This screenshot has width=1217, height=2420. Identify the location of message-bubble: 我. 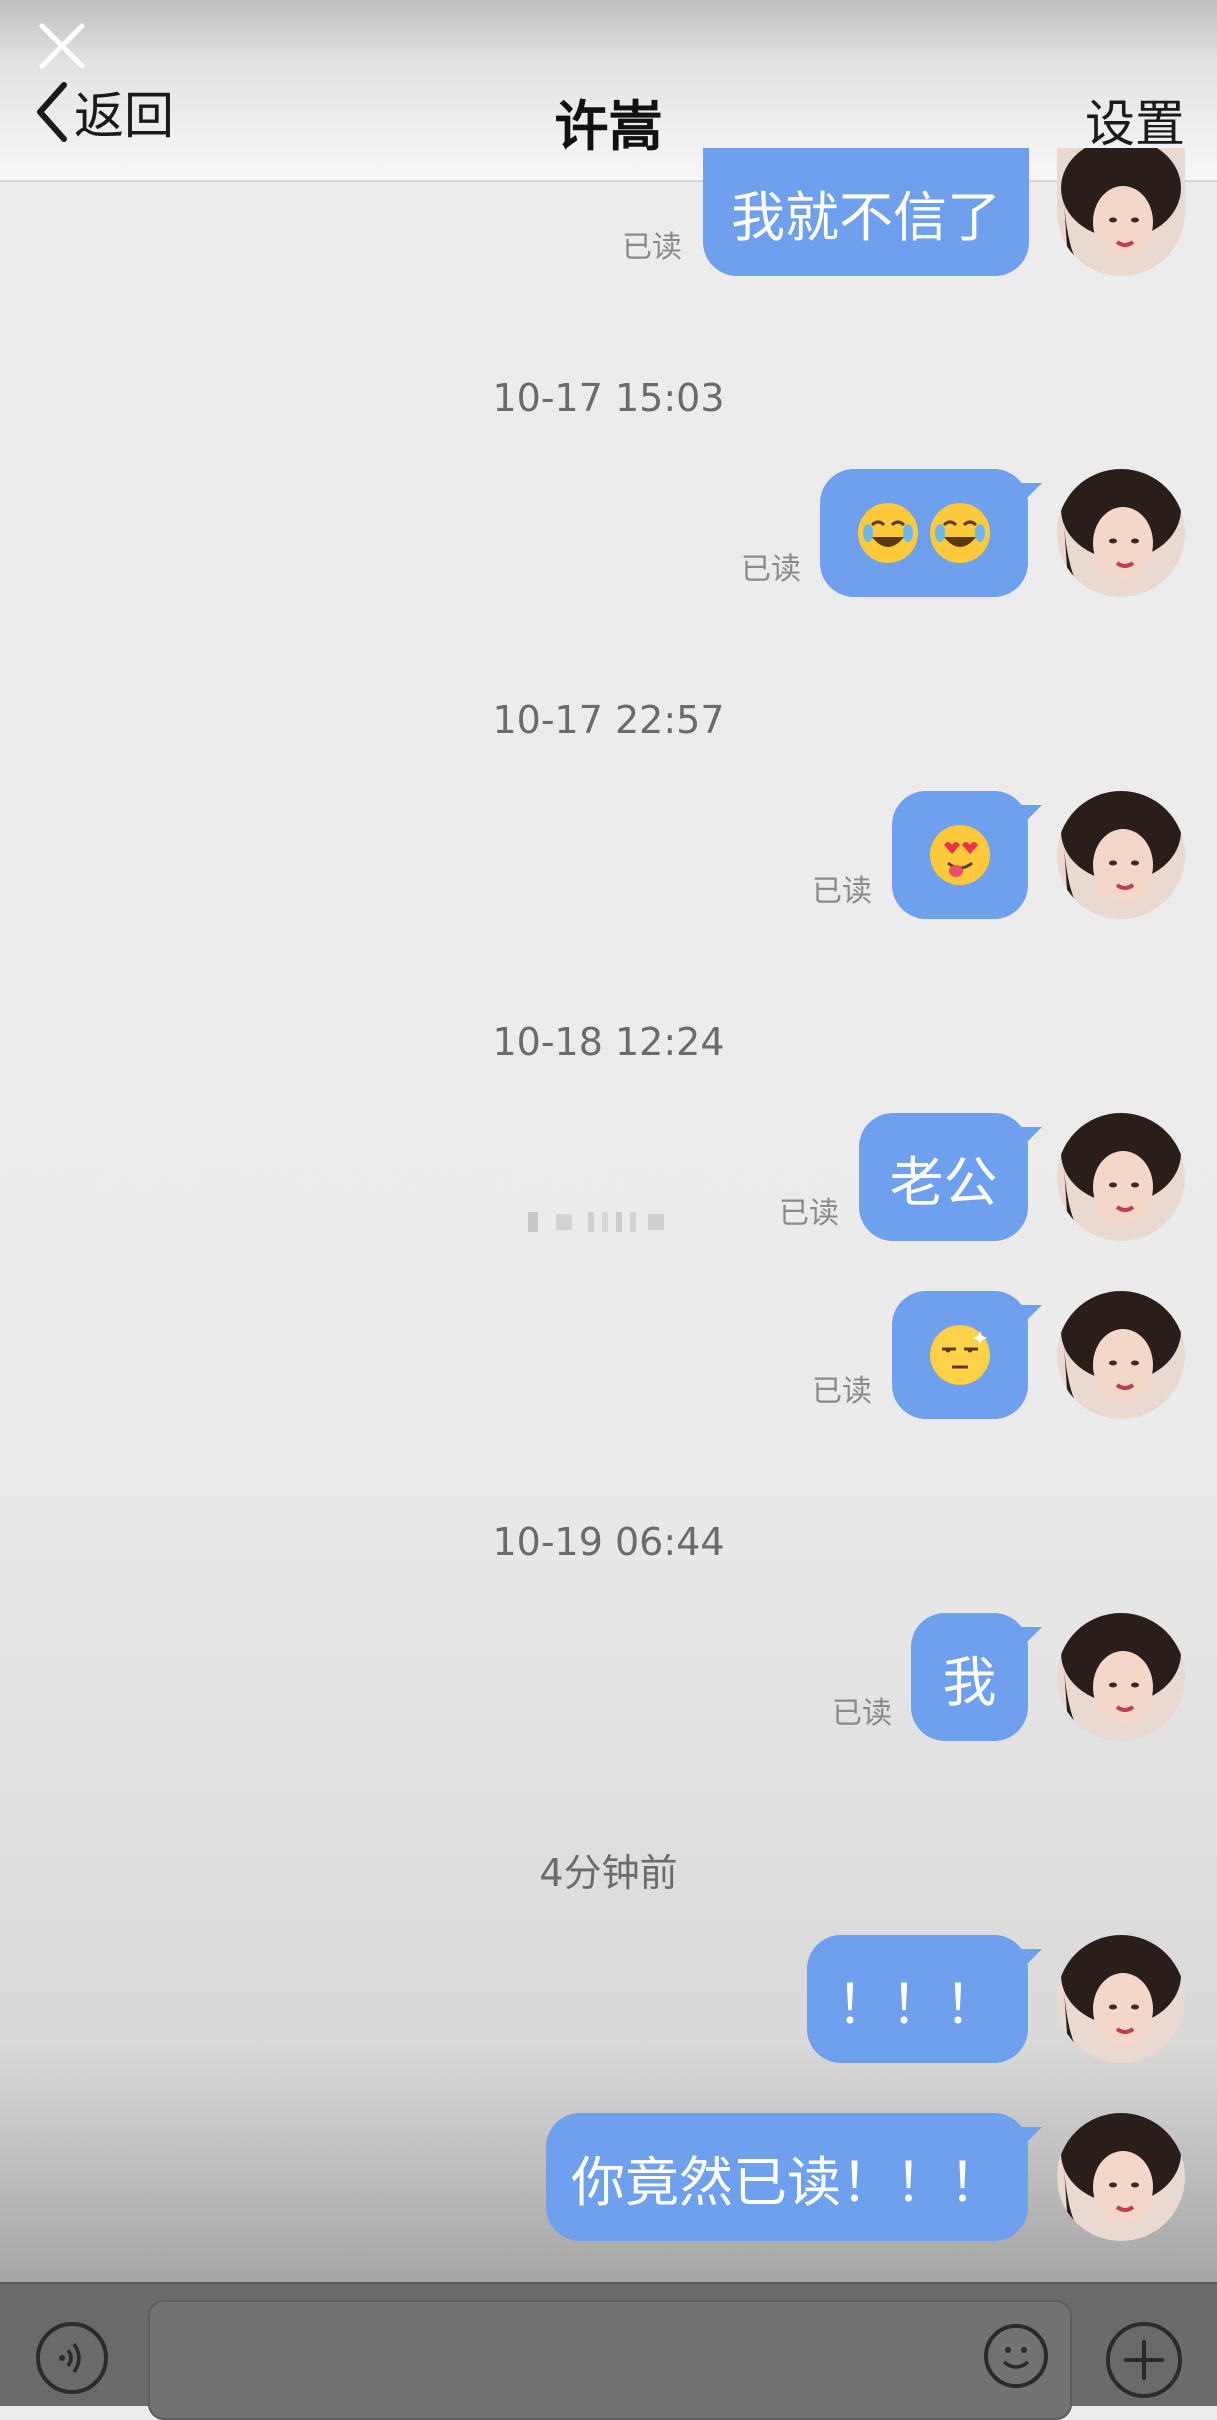
(976, 1677).